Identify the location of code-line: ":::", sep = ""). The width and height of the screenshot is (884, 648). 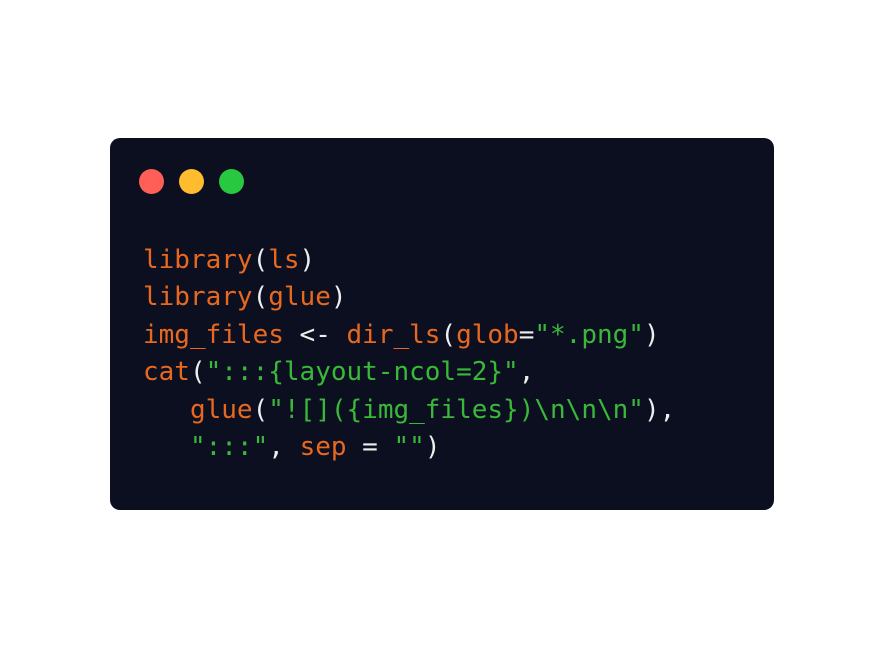
(409, 447).